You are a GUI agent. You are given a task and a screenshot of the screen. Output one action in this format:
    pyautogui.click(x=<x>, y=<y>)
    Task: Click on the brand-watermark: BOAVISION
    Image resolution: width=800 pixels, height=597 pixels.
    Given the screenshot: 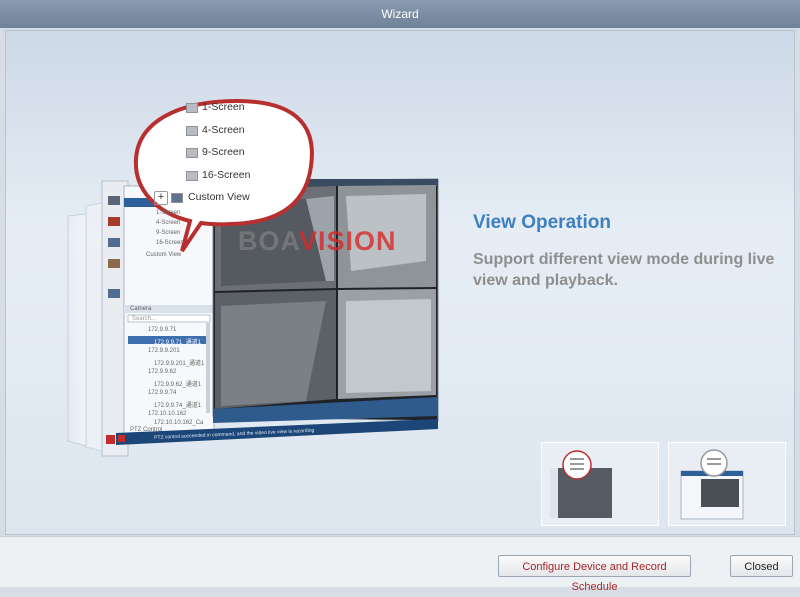 What is the action you would take?
    pyautogui.click(x=317, y=241)
    